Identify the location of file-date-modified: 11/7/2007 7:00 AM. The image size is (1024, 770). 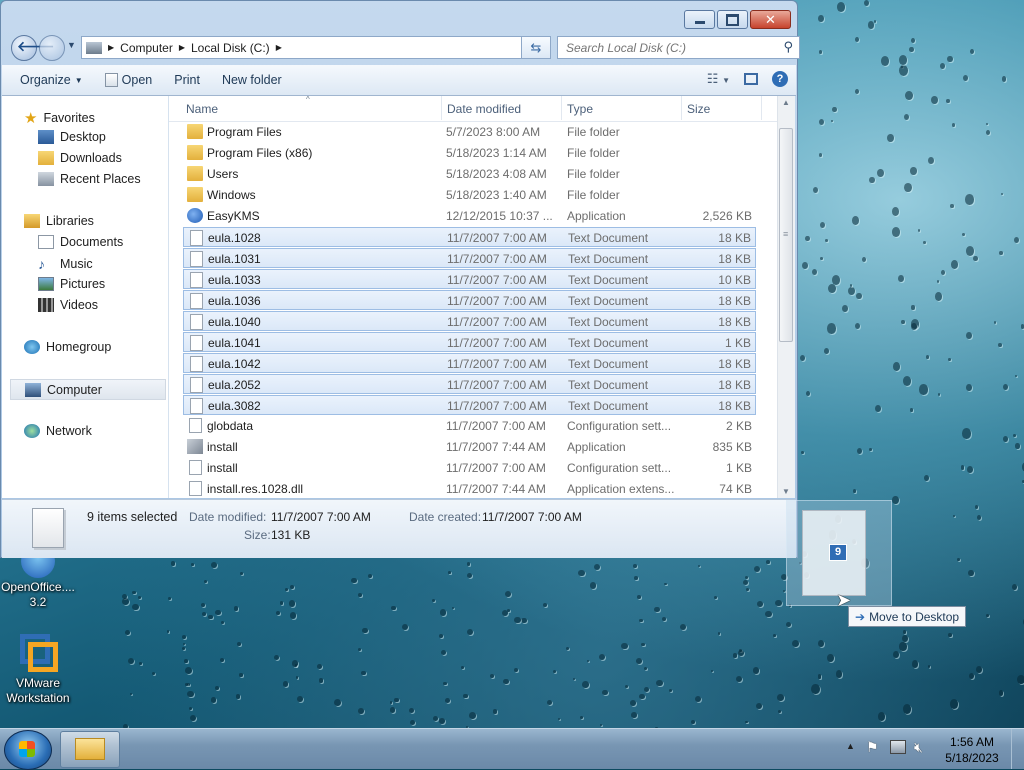
(496, 468).